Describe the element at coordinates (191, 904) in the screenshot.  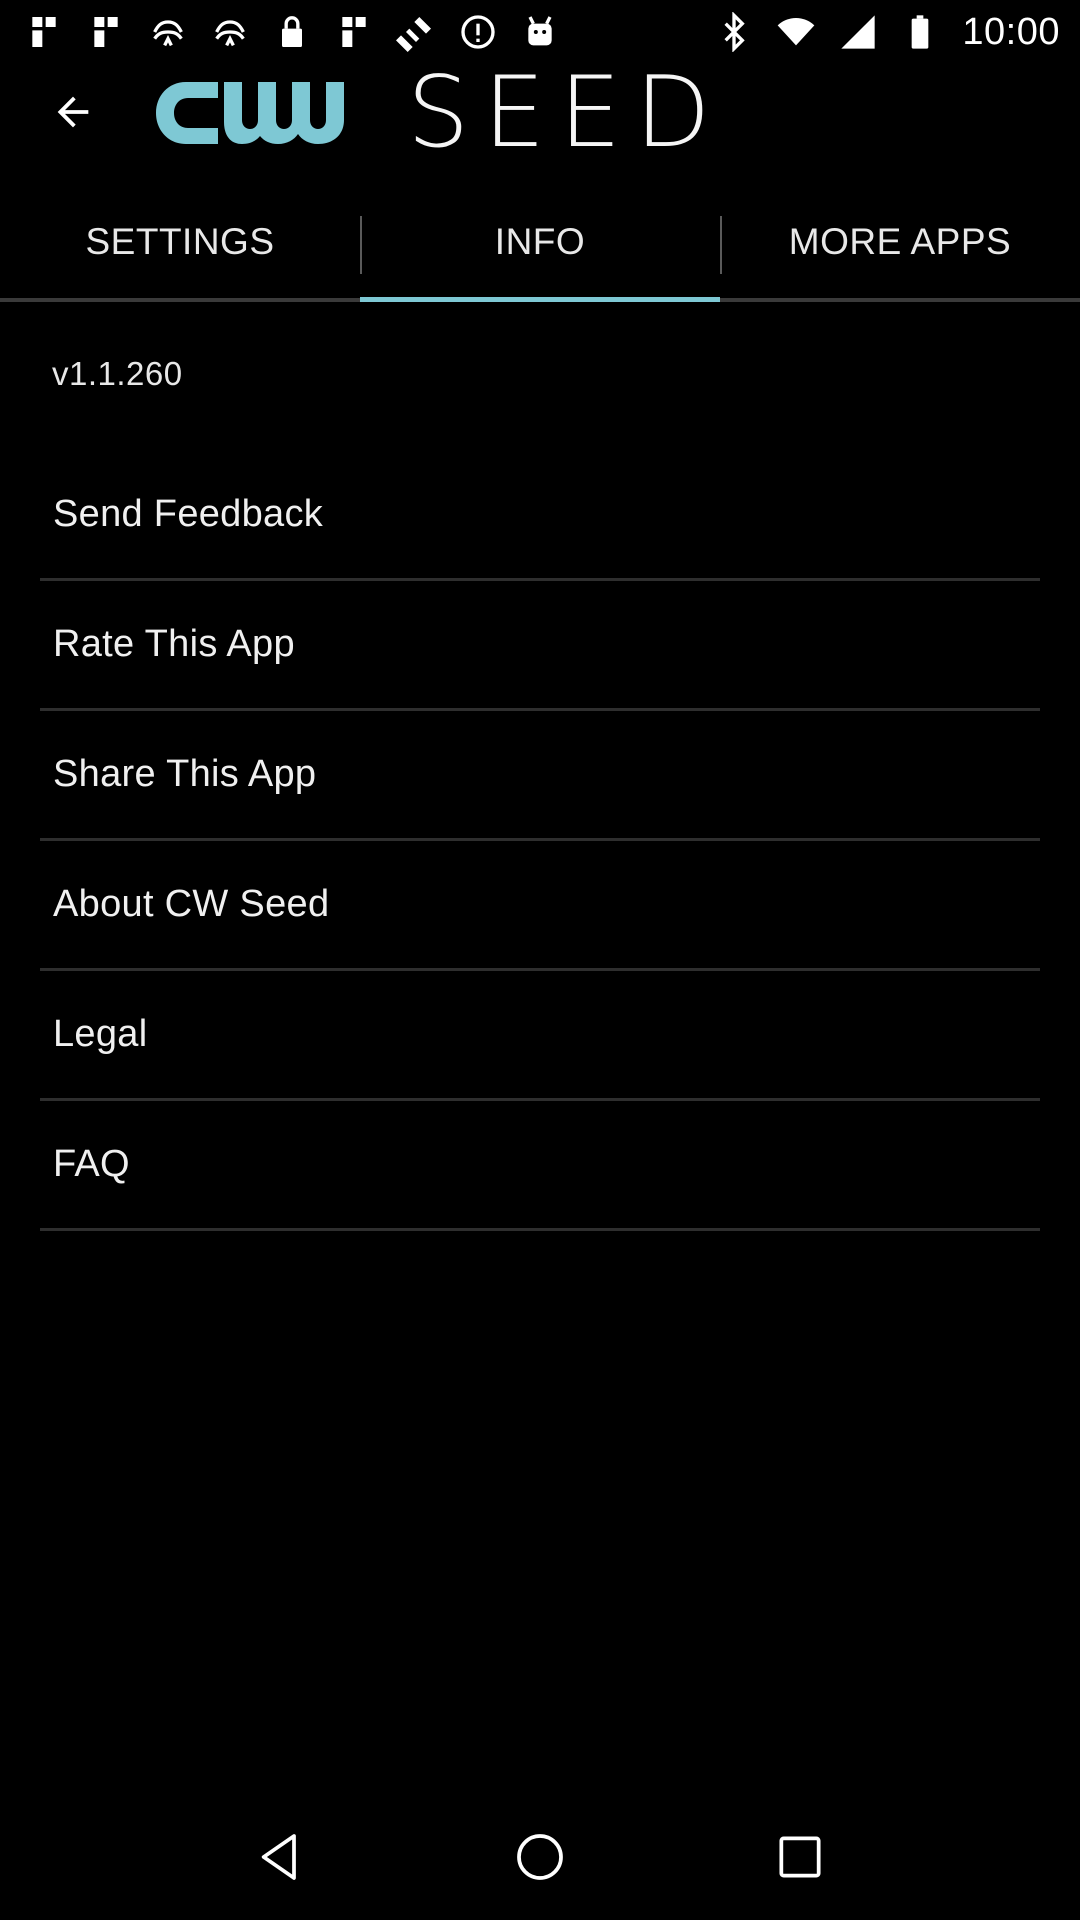
I see `menu-item-label: About CW Seed` at that location.